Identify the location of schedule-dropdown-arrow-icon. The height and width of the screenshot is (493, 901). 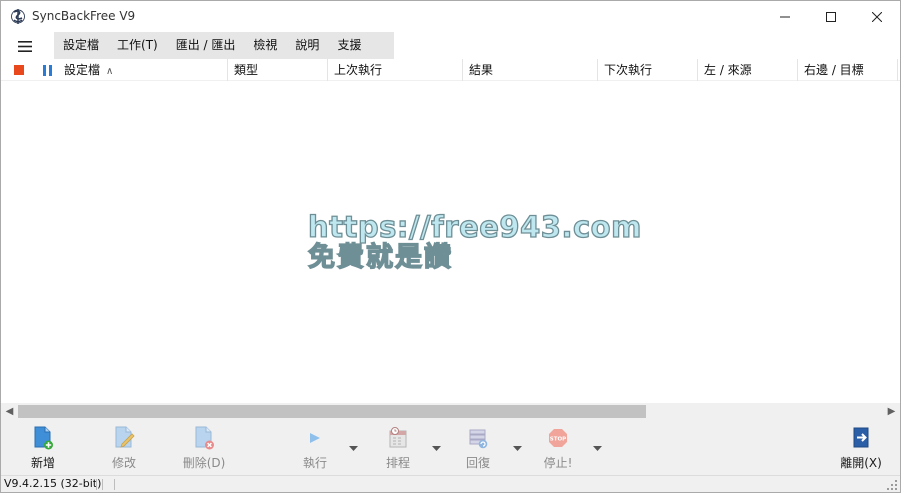
(436, 449).